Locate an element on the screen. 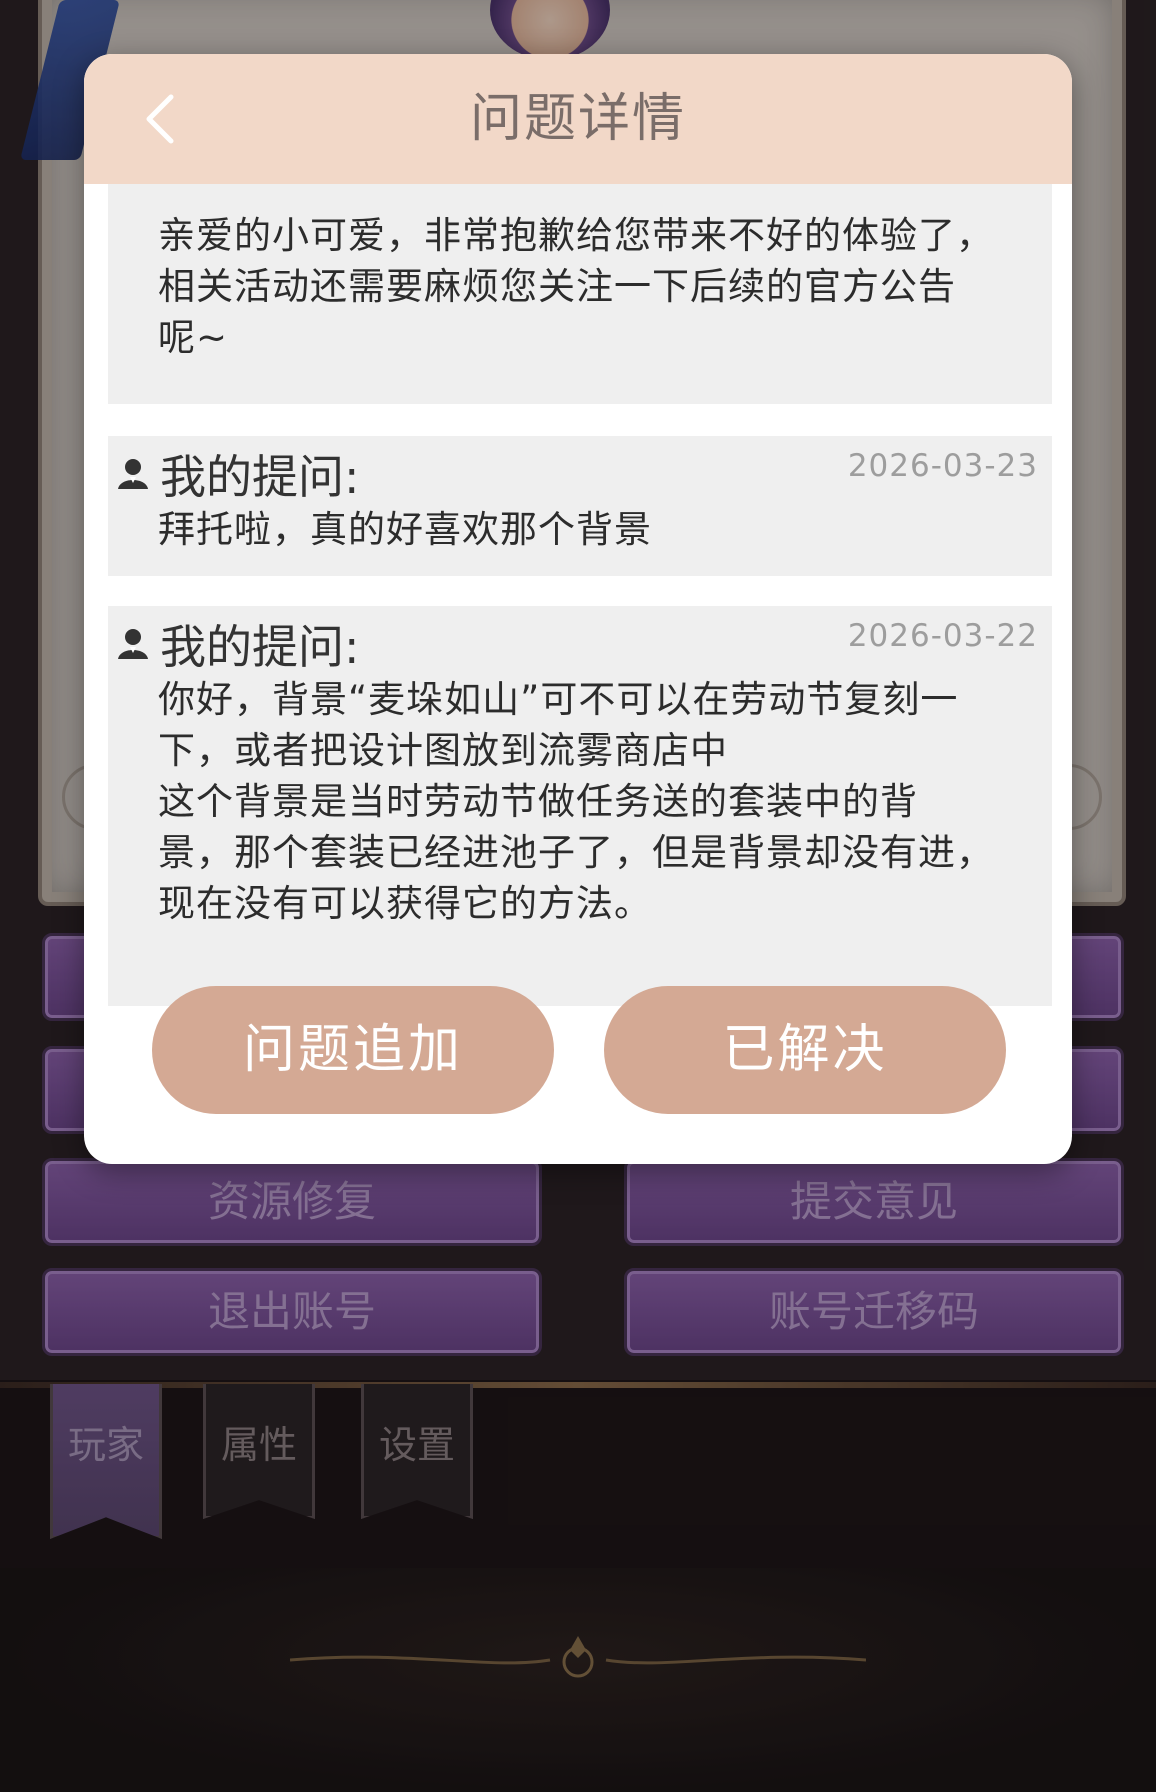  back-button is located at coordinates (159, 119).